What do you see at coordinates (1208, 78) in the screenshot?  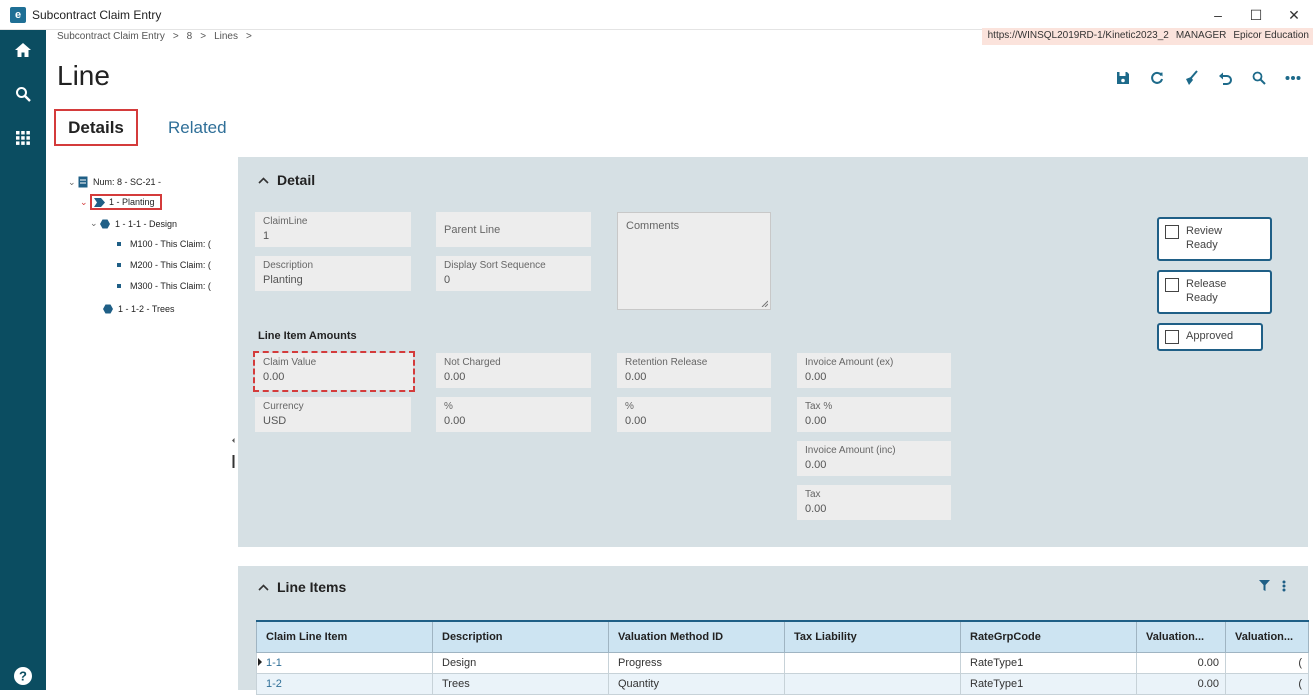 I see `page-toolbar` at bounding box center [1208, 78].